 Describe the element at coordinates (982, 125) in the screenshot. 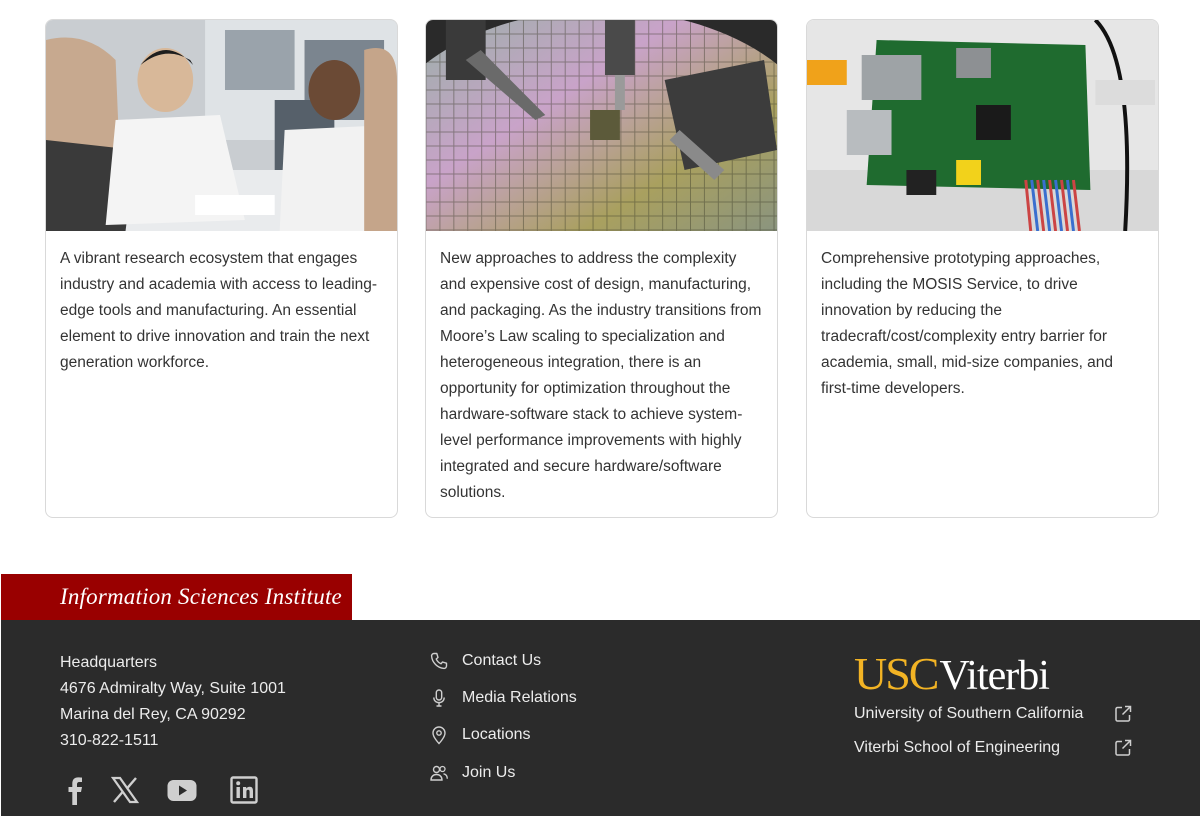

I see `circuit-board-photo` at that location.